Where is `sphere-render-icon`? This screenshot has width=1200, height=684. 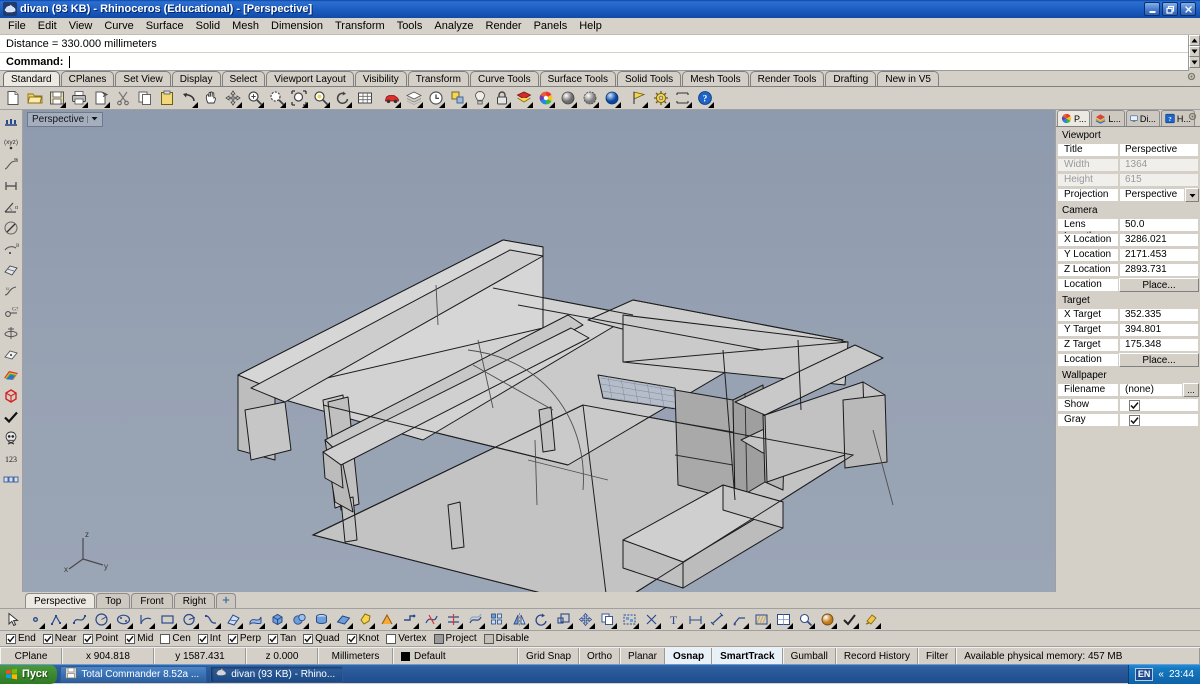 sphere-render-icon is located at coordinates (611, 98).